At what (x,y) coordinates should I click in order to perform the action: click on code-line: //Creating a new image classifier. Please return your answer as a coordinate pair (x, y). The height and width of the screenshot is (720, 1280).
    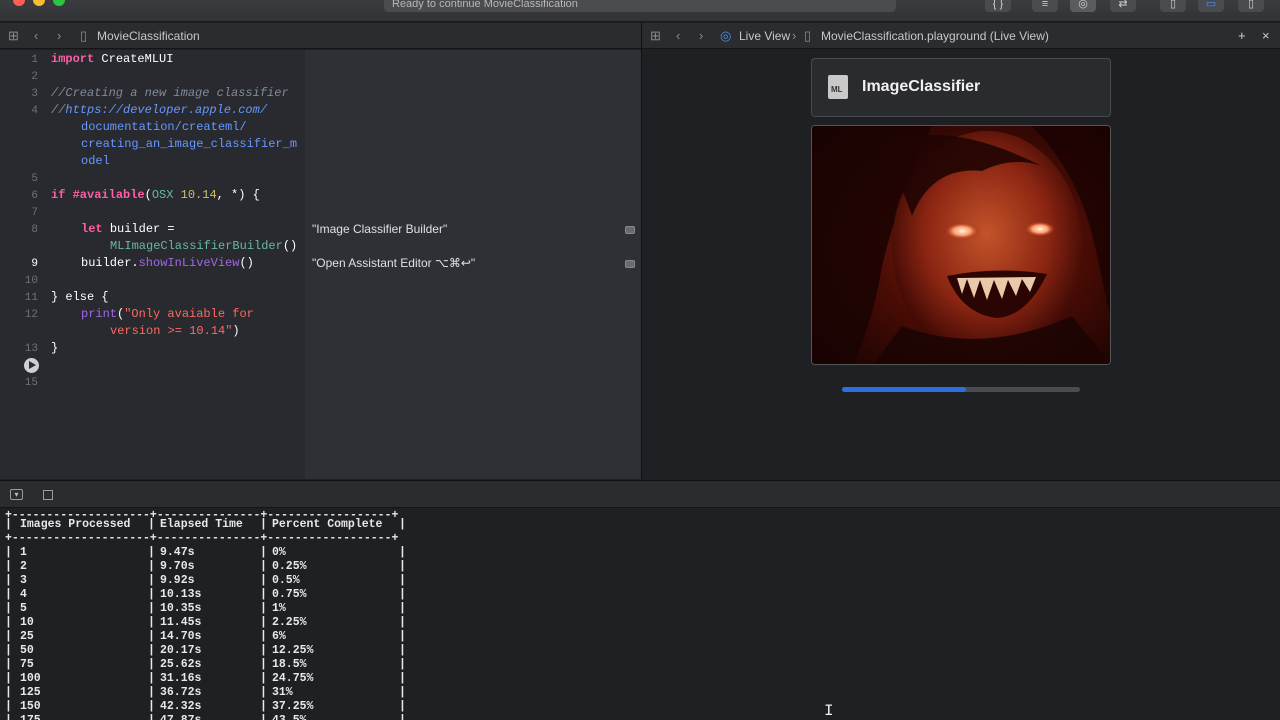
    Looking at the image, I should click on (170, 94).